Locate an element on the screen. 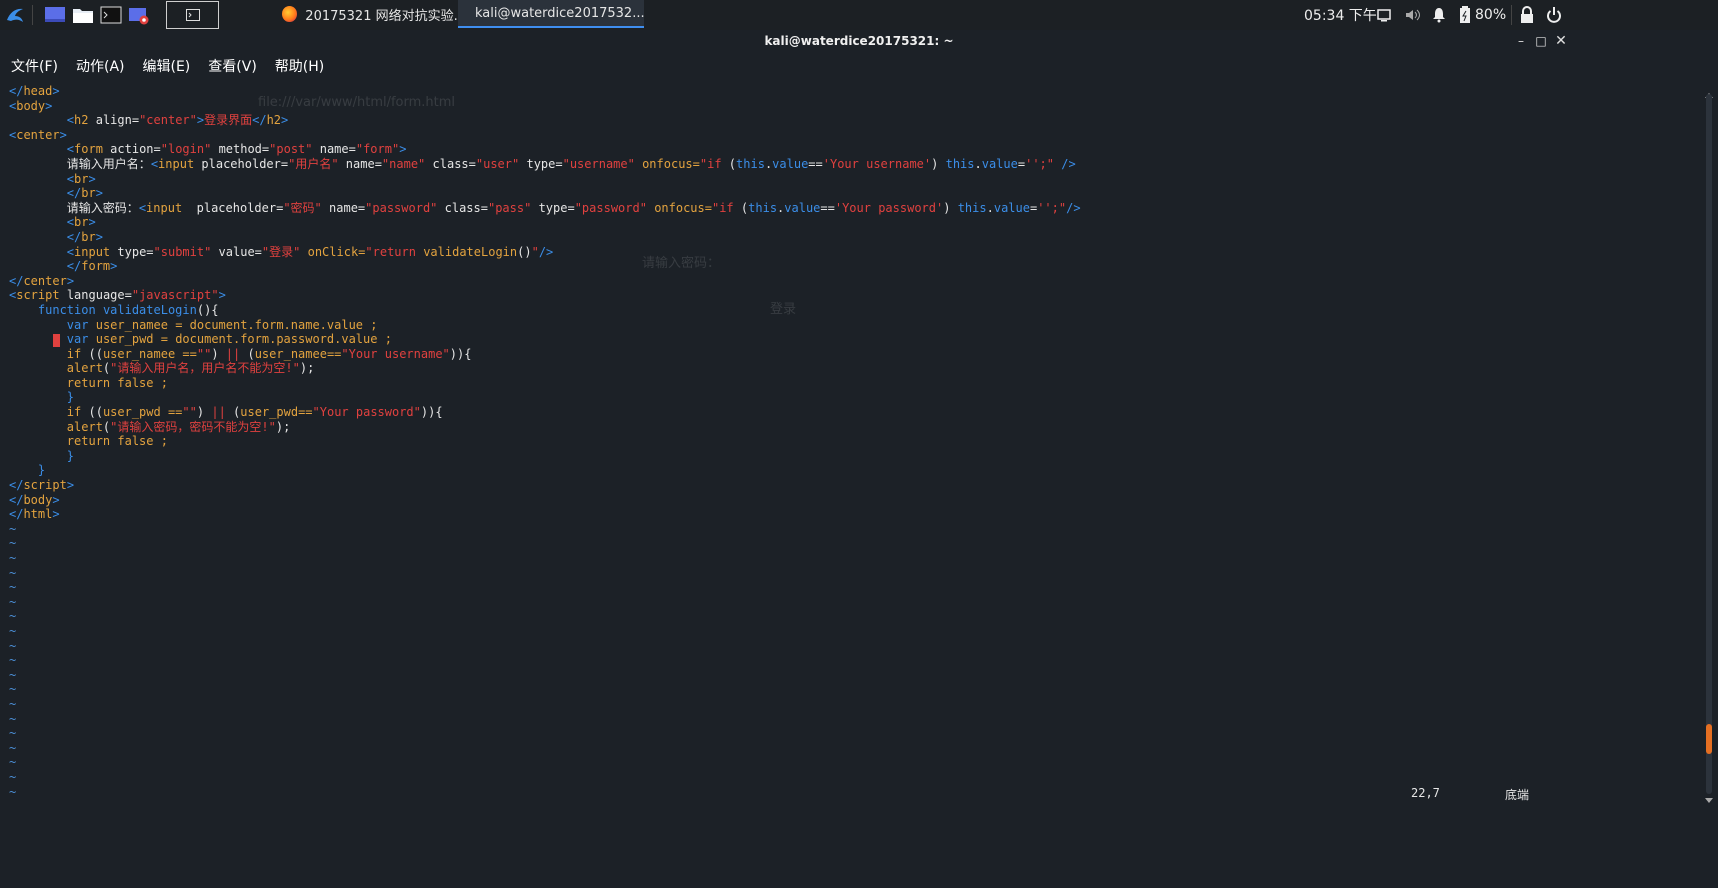 The width and height of the screenshot is (1718, 888). window-title: kali@waterdice20175321: ~ is located at coordinates (859, 41).